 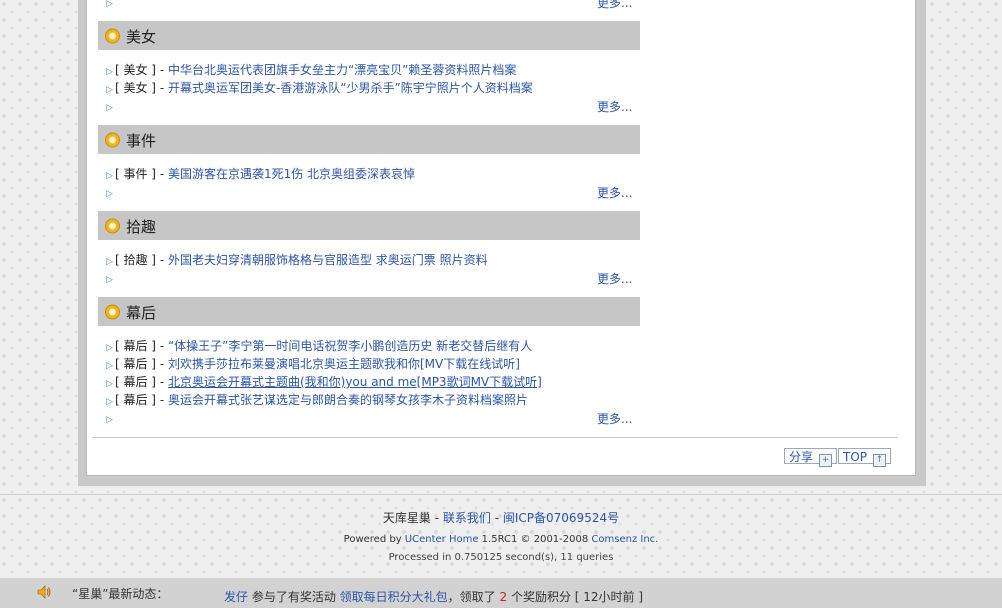 I want to click on article-link: 开幕式奥运军团美女-香港游泳队“少男杀手”陈宇宁照片个人资料档案, so click(x=350, y=88).